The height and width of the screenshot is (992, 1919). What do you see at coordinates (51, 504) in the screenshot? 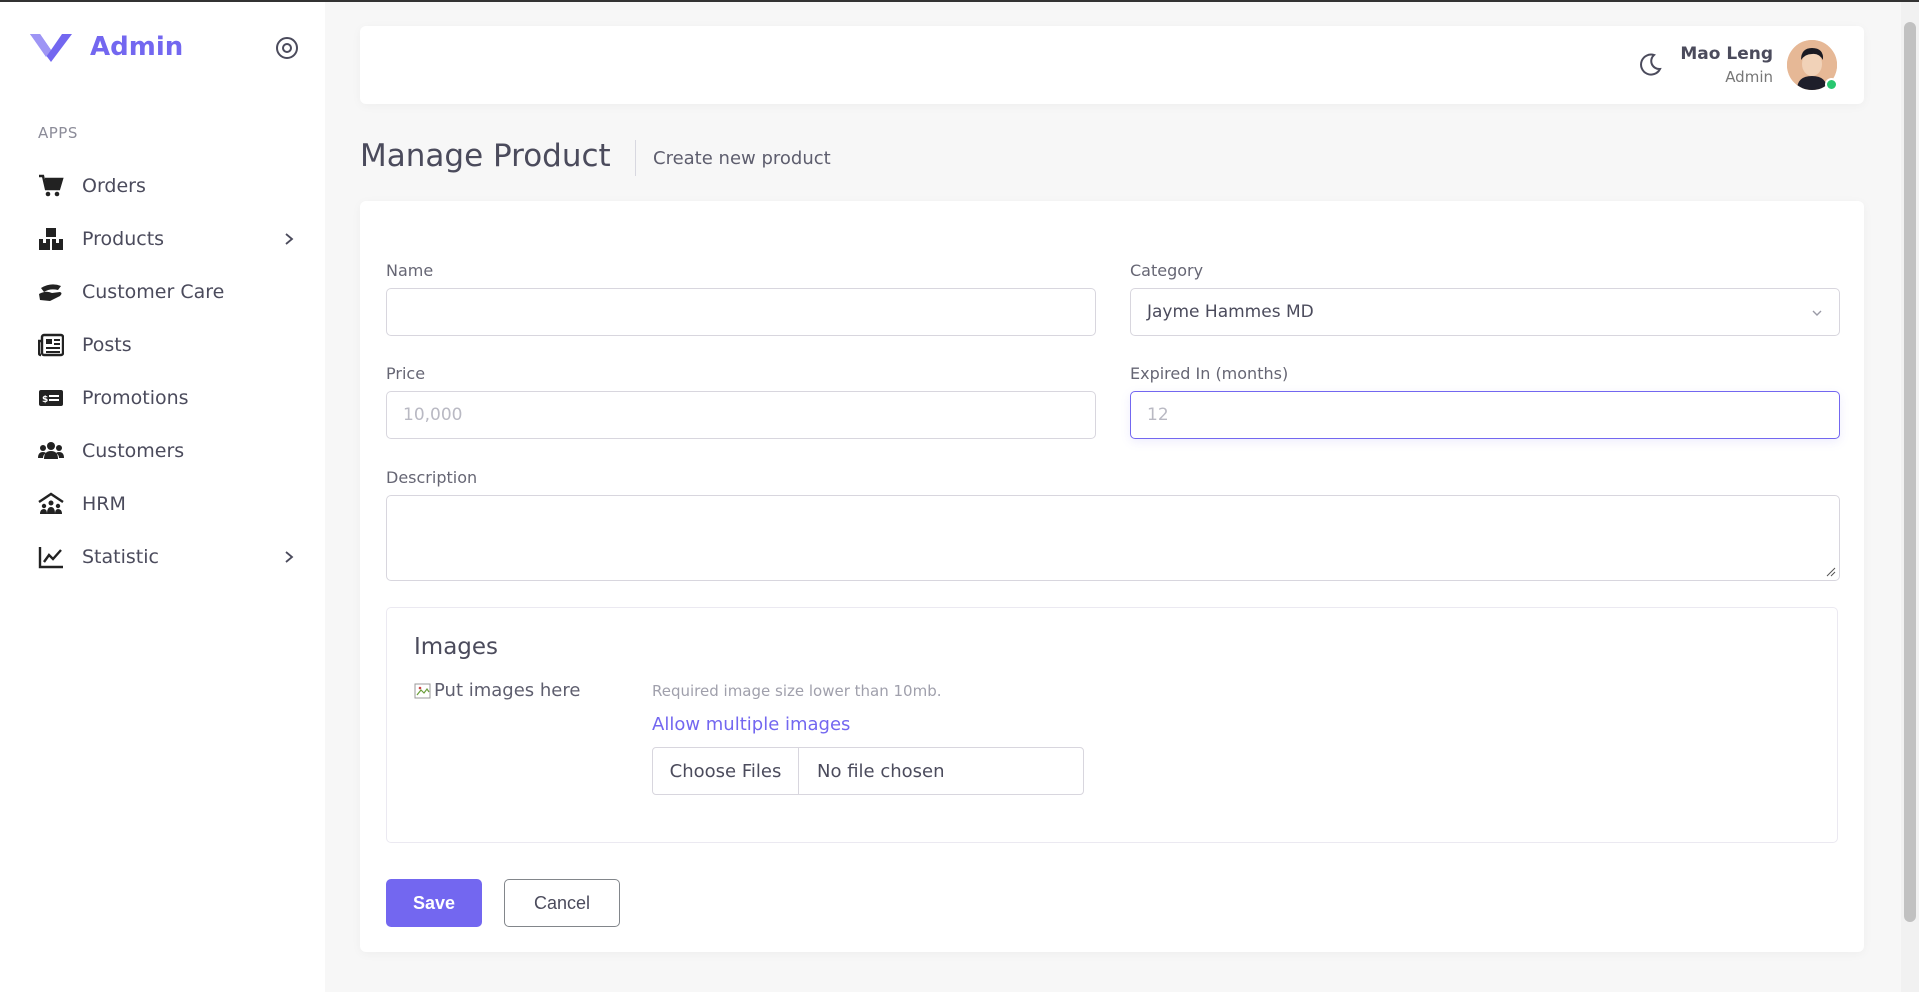
I see `people-roof-icon` at bounding box center [51, 504].